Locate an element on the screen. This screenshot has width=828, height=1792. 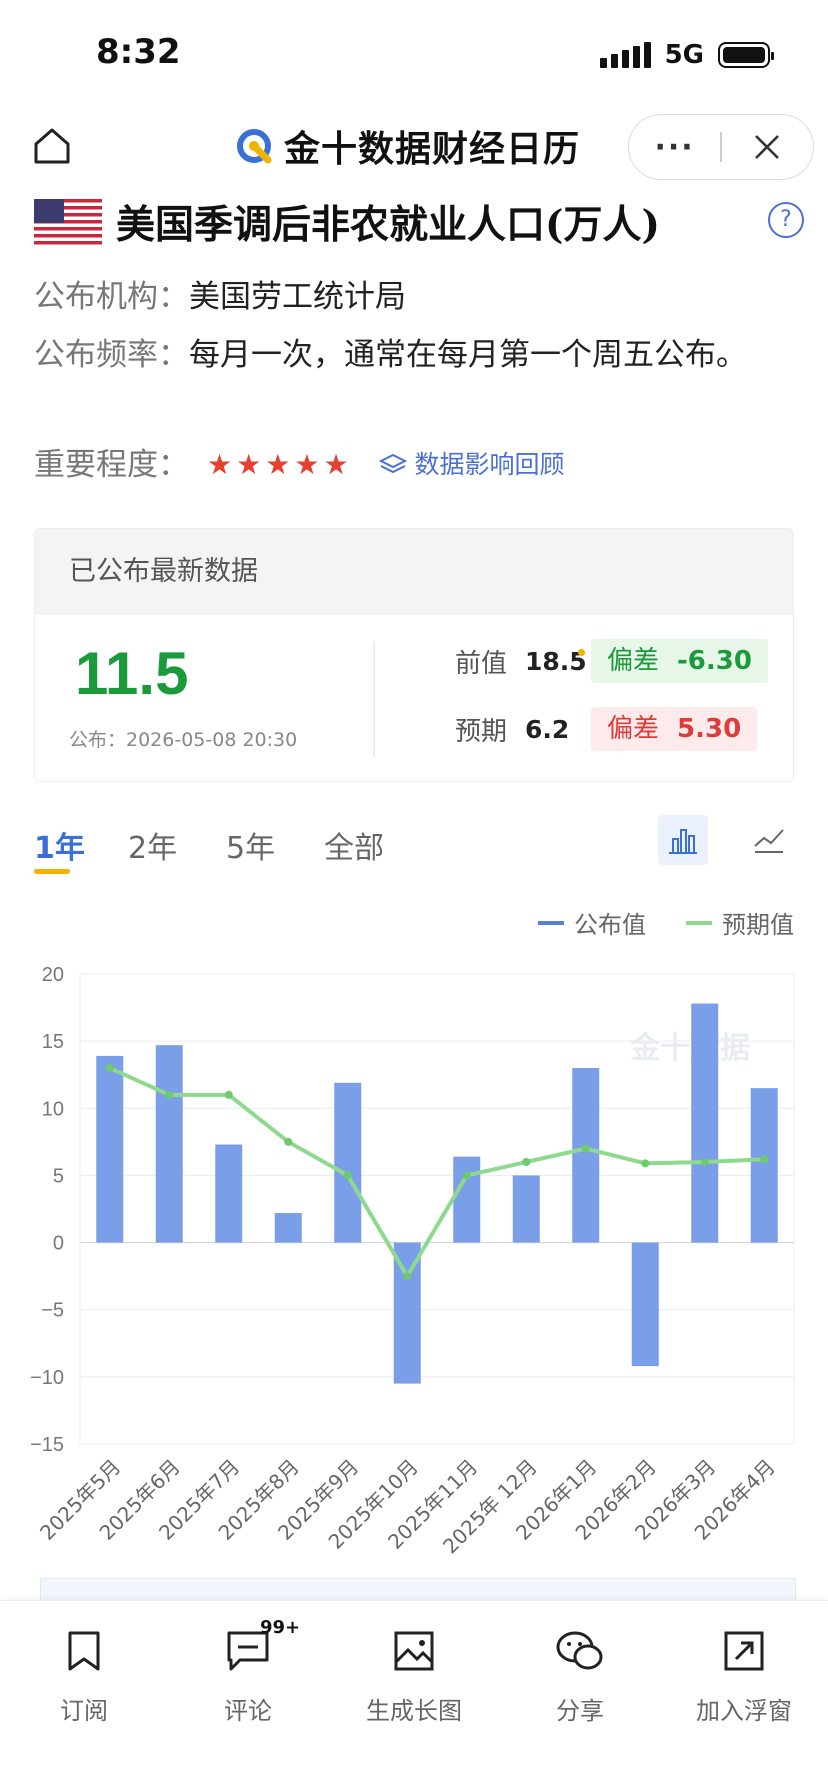
impact-review-label: 数据影响回顾 is located at coordinates (489, 464).